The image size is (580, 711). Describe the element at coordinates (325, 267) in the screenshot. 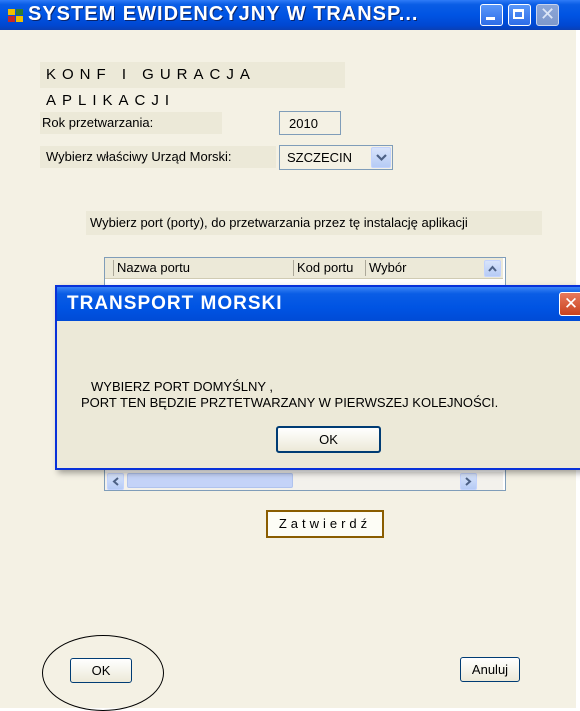

I see `column-header-port-code: Kod portu` at that location.